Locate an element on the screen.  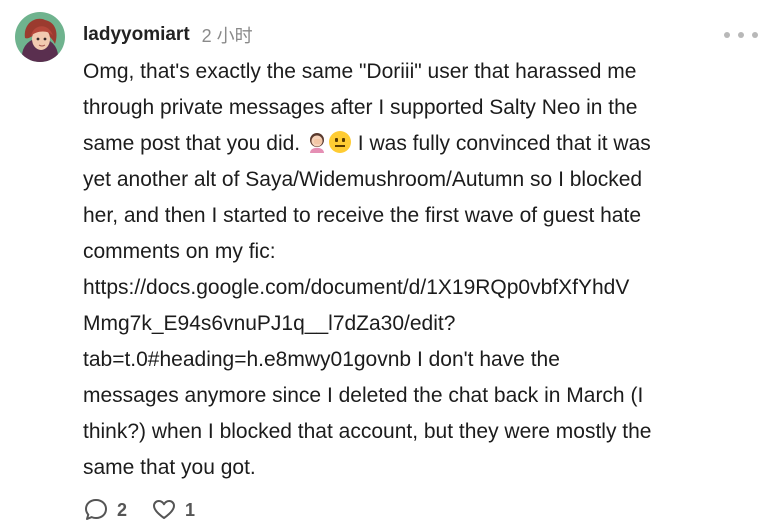
avatar-image is located at coordinates (40, 37).